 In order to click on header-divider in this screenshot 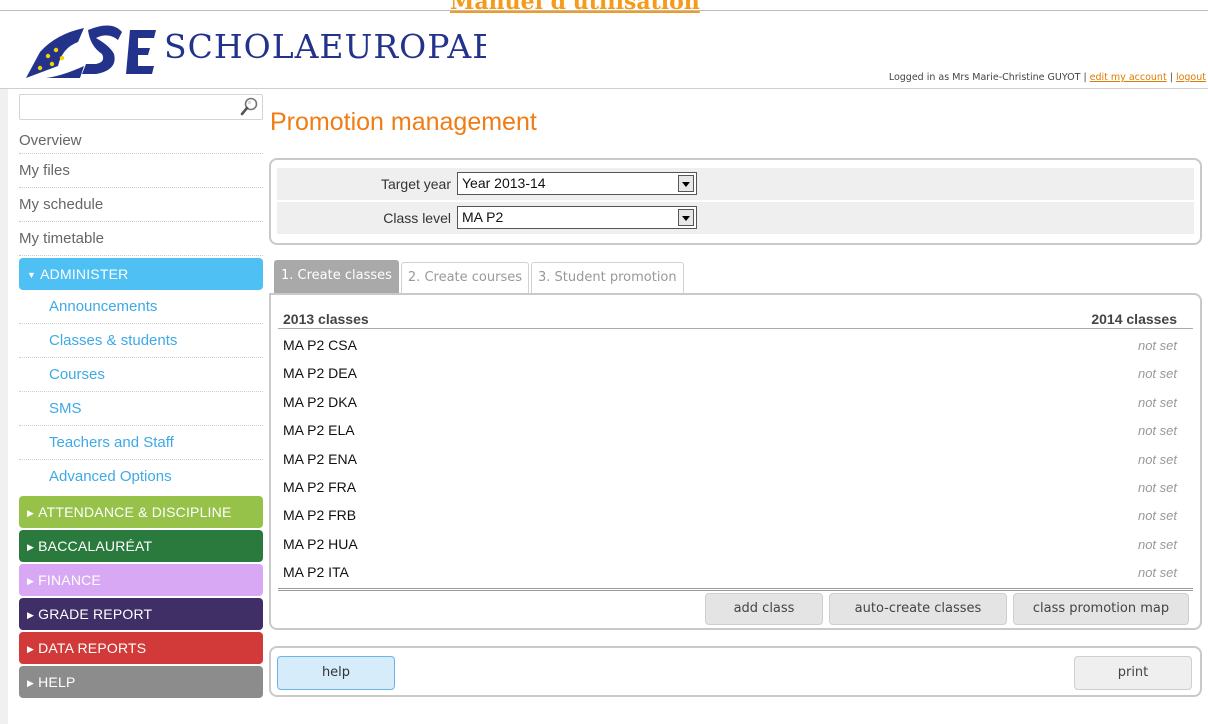, I will do `click(604, 88)`.